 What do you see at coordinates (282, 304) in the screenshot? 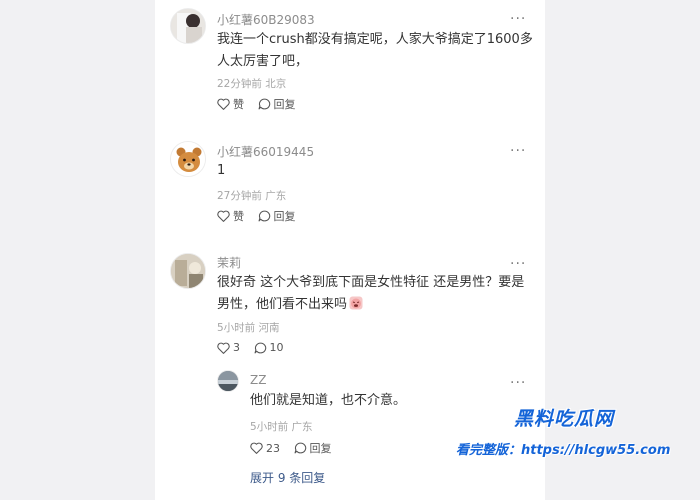
I see `comment-text-segment: 男性，他们看不出来吗` at bounding box center [282, 304].